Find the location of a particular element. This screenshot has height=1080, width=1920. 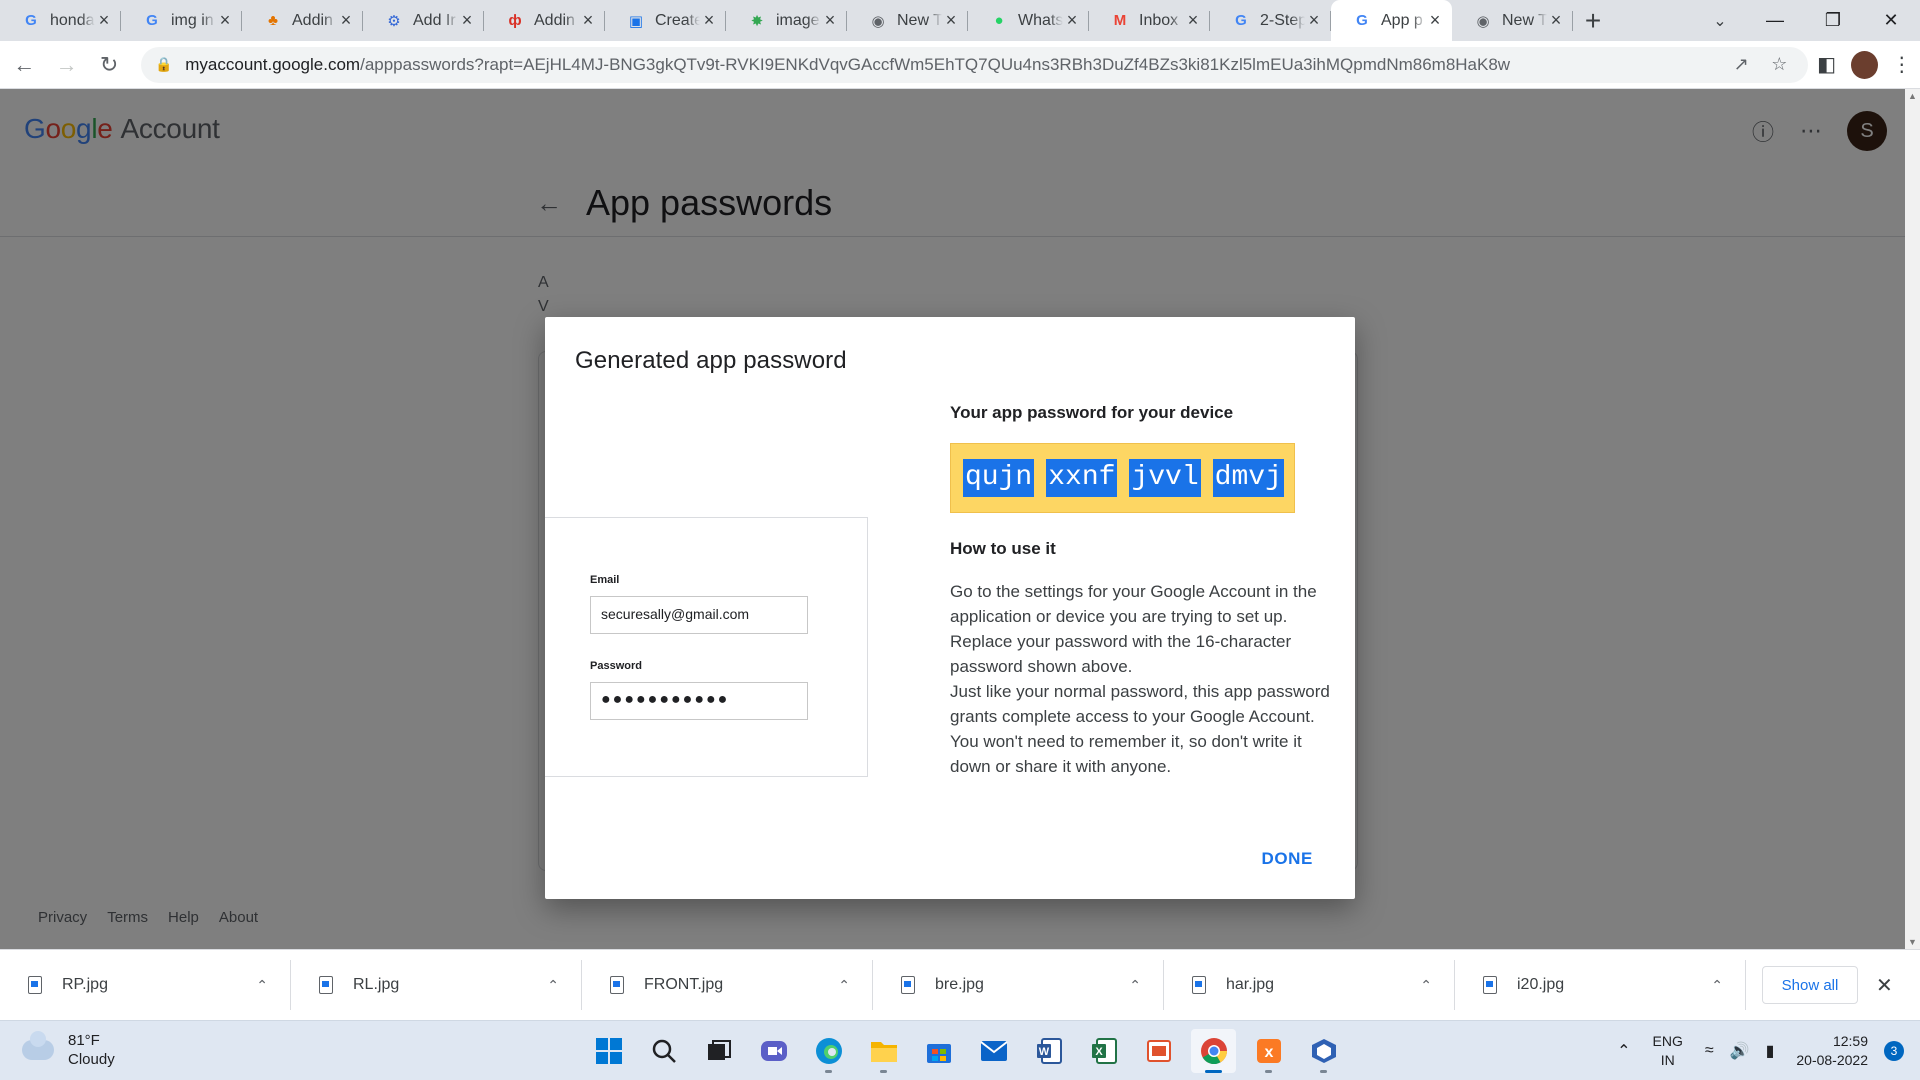

password-group: jvvl is located at coordinates (1165, 478).